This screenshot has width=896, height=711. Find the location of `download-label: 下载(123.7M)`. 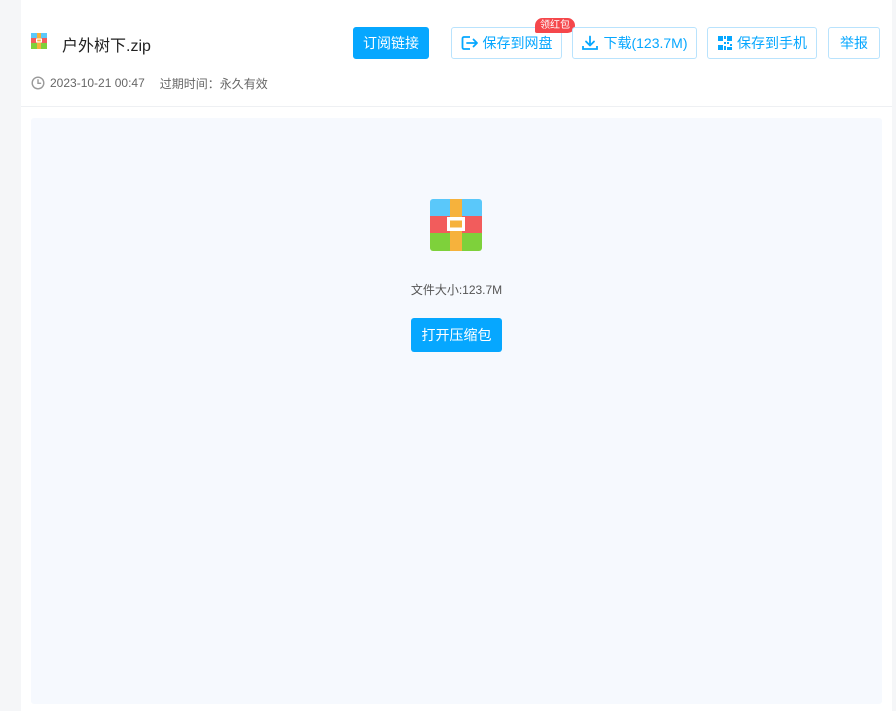

download-label: 下载(123.7M) is located at coordinates (645, 43).